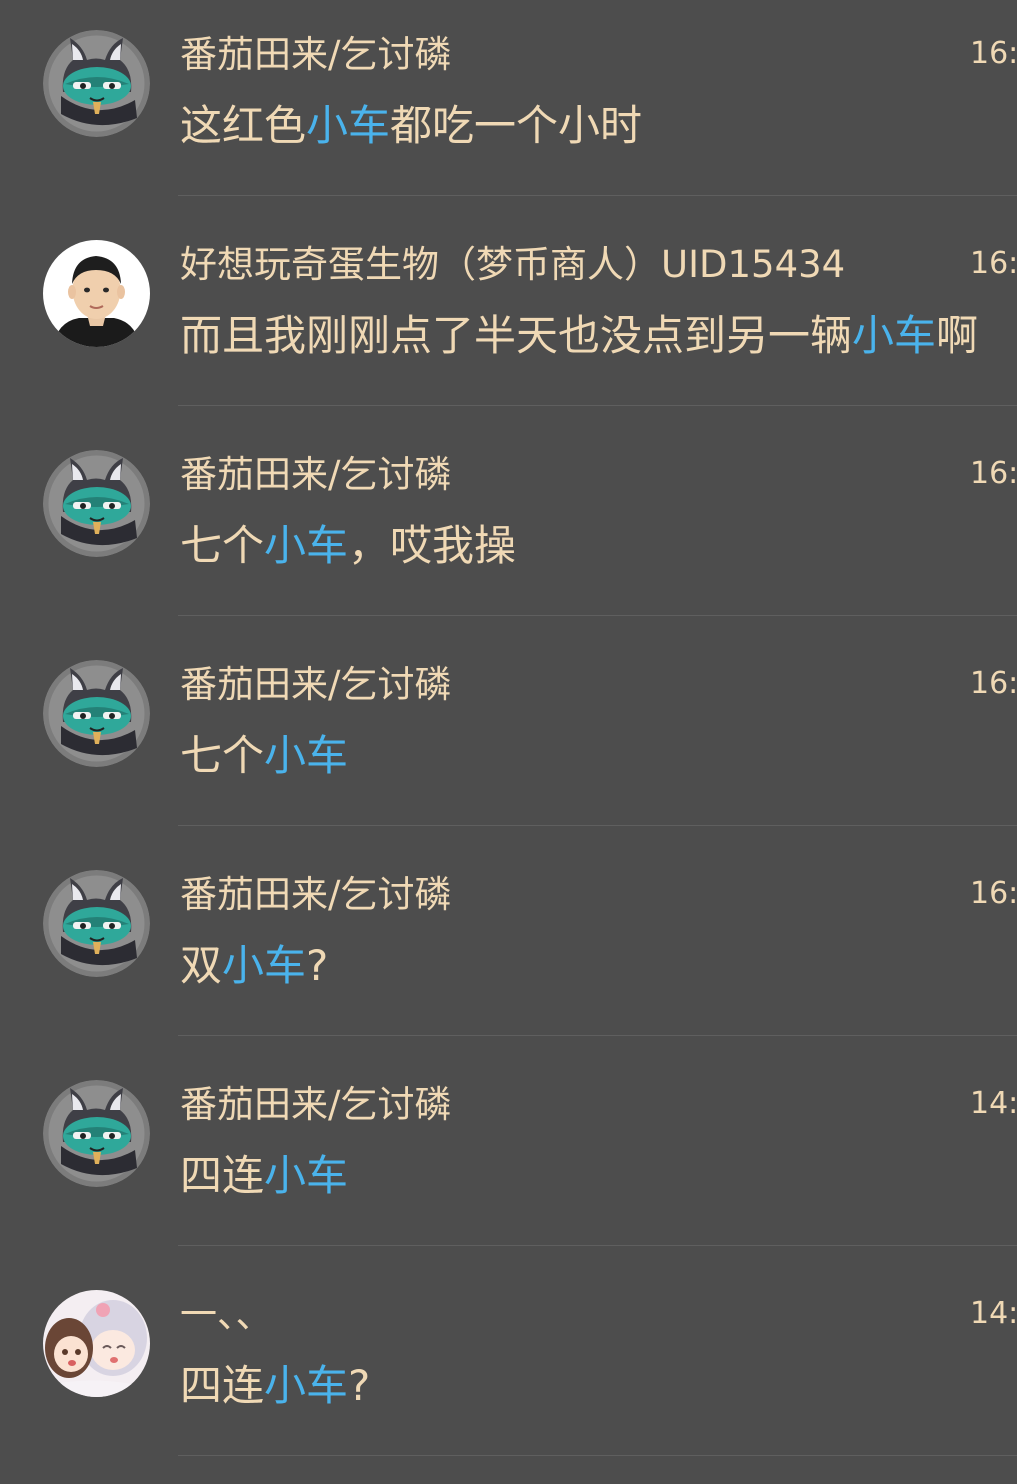 The height and width of the screenshot is (1484, 1017). I want to click on boy-avatar, so click(96, 293).